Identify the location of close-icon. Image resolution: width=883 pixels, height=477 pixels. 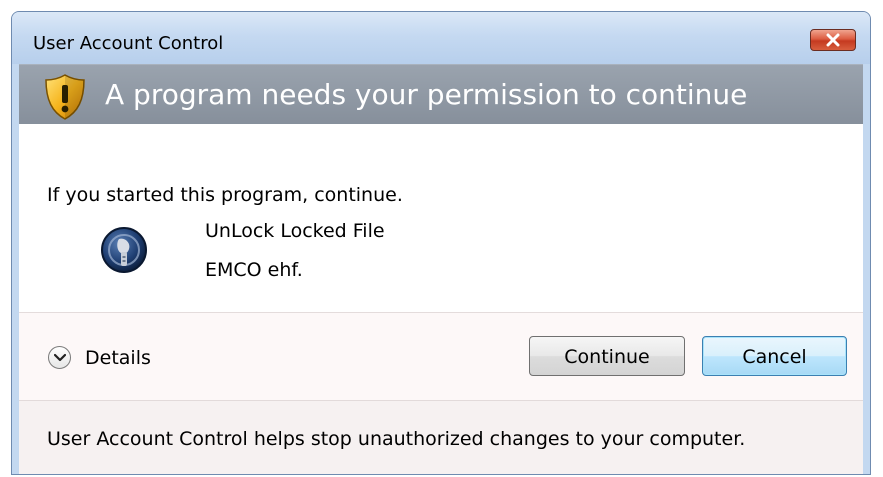
(833, 40).